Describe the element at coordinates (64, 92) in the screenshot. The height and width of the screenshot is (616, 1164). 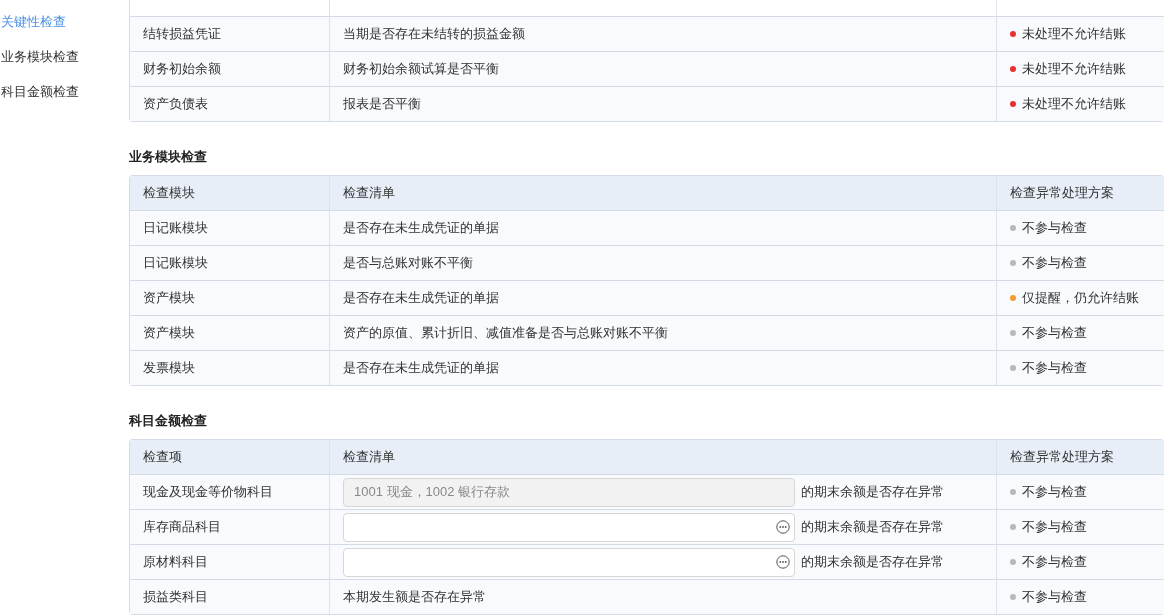
I see `sidebar-link: 科目金额检查` at that location.